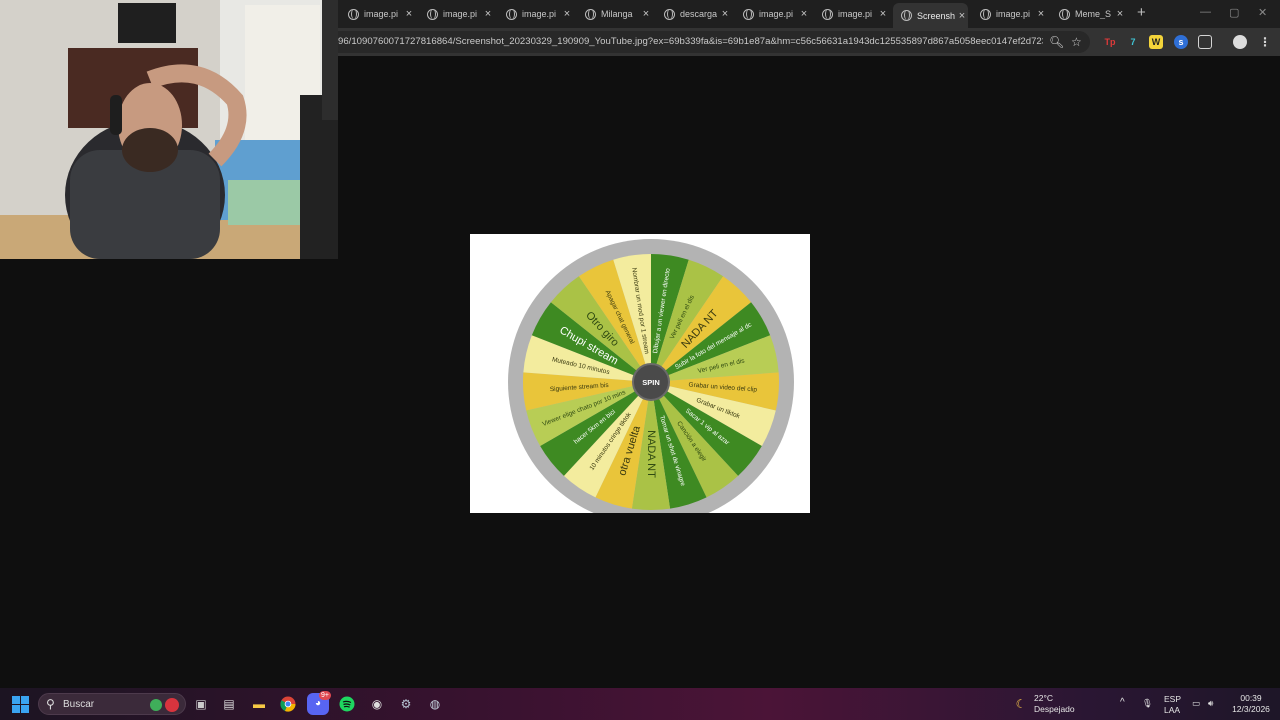  What do you see at coordinates (1076, 42) in the screenshot?
I see `bookmark-star-icon: ☆` at bounding box center [1076, 42].